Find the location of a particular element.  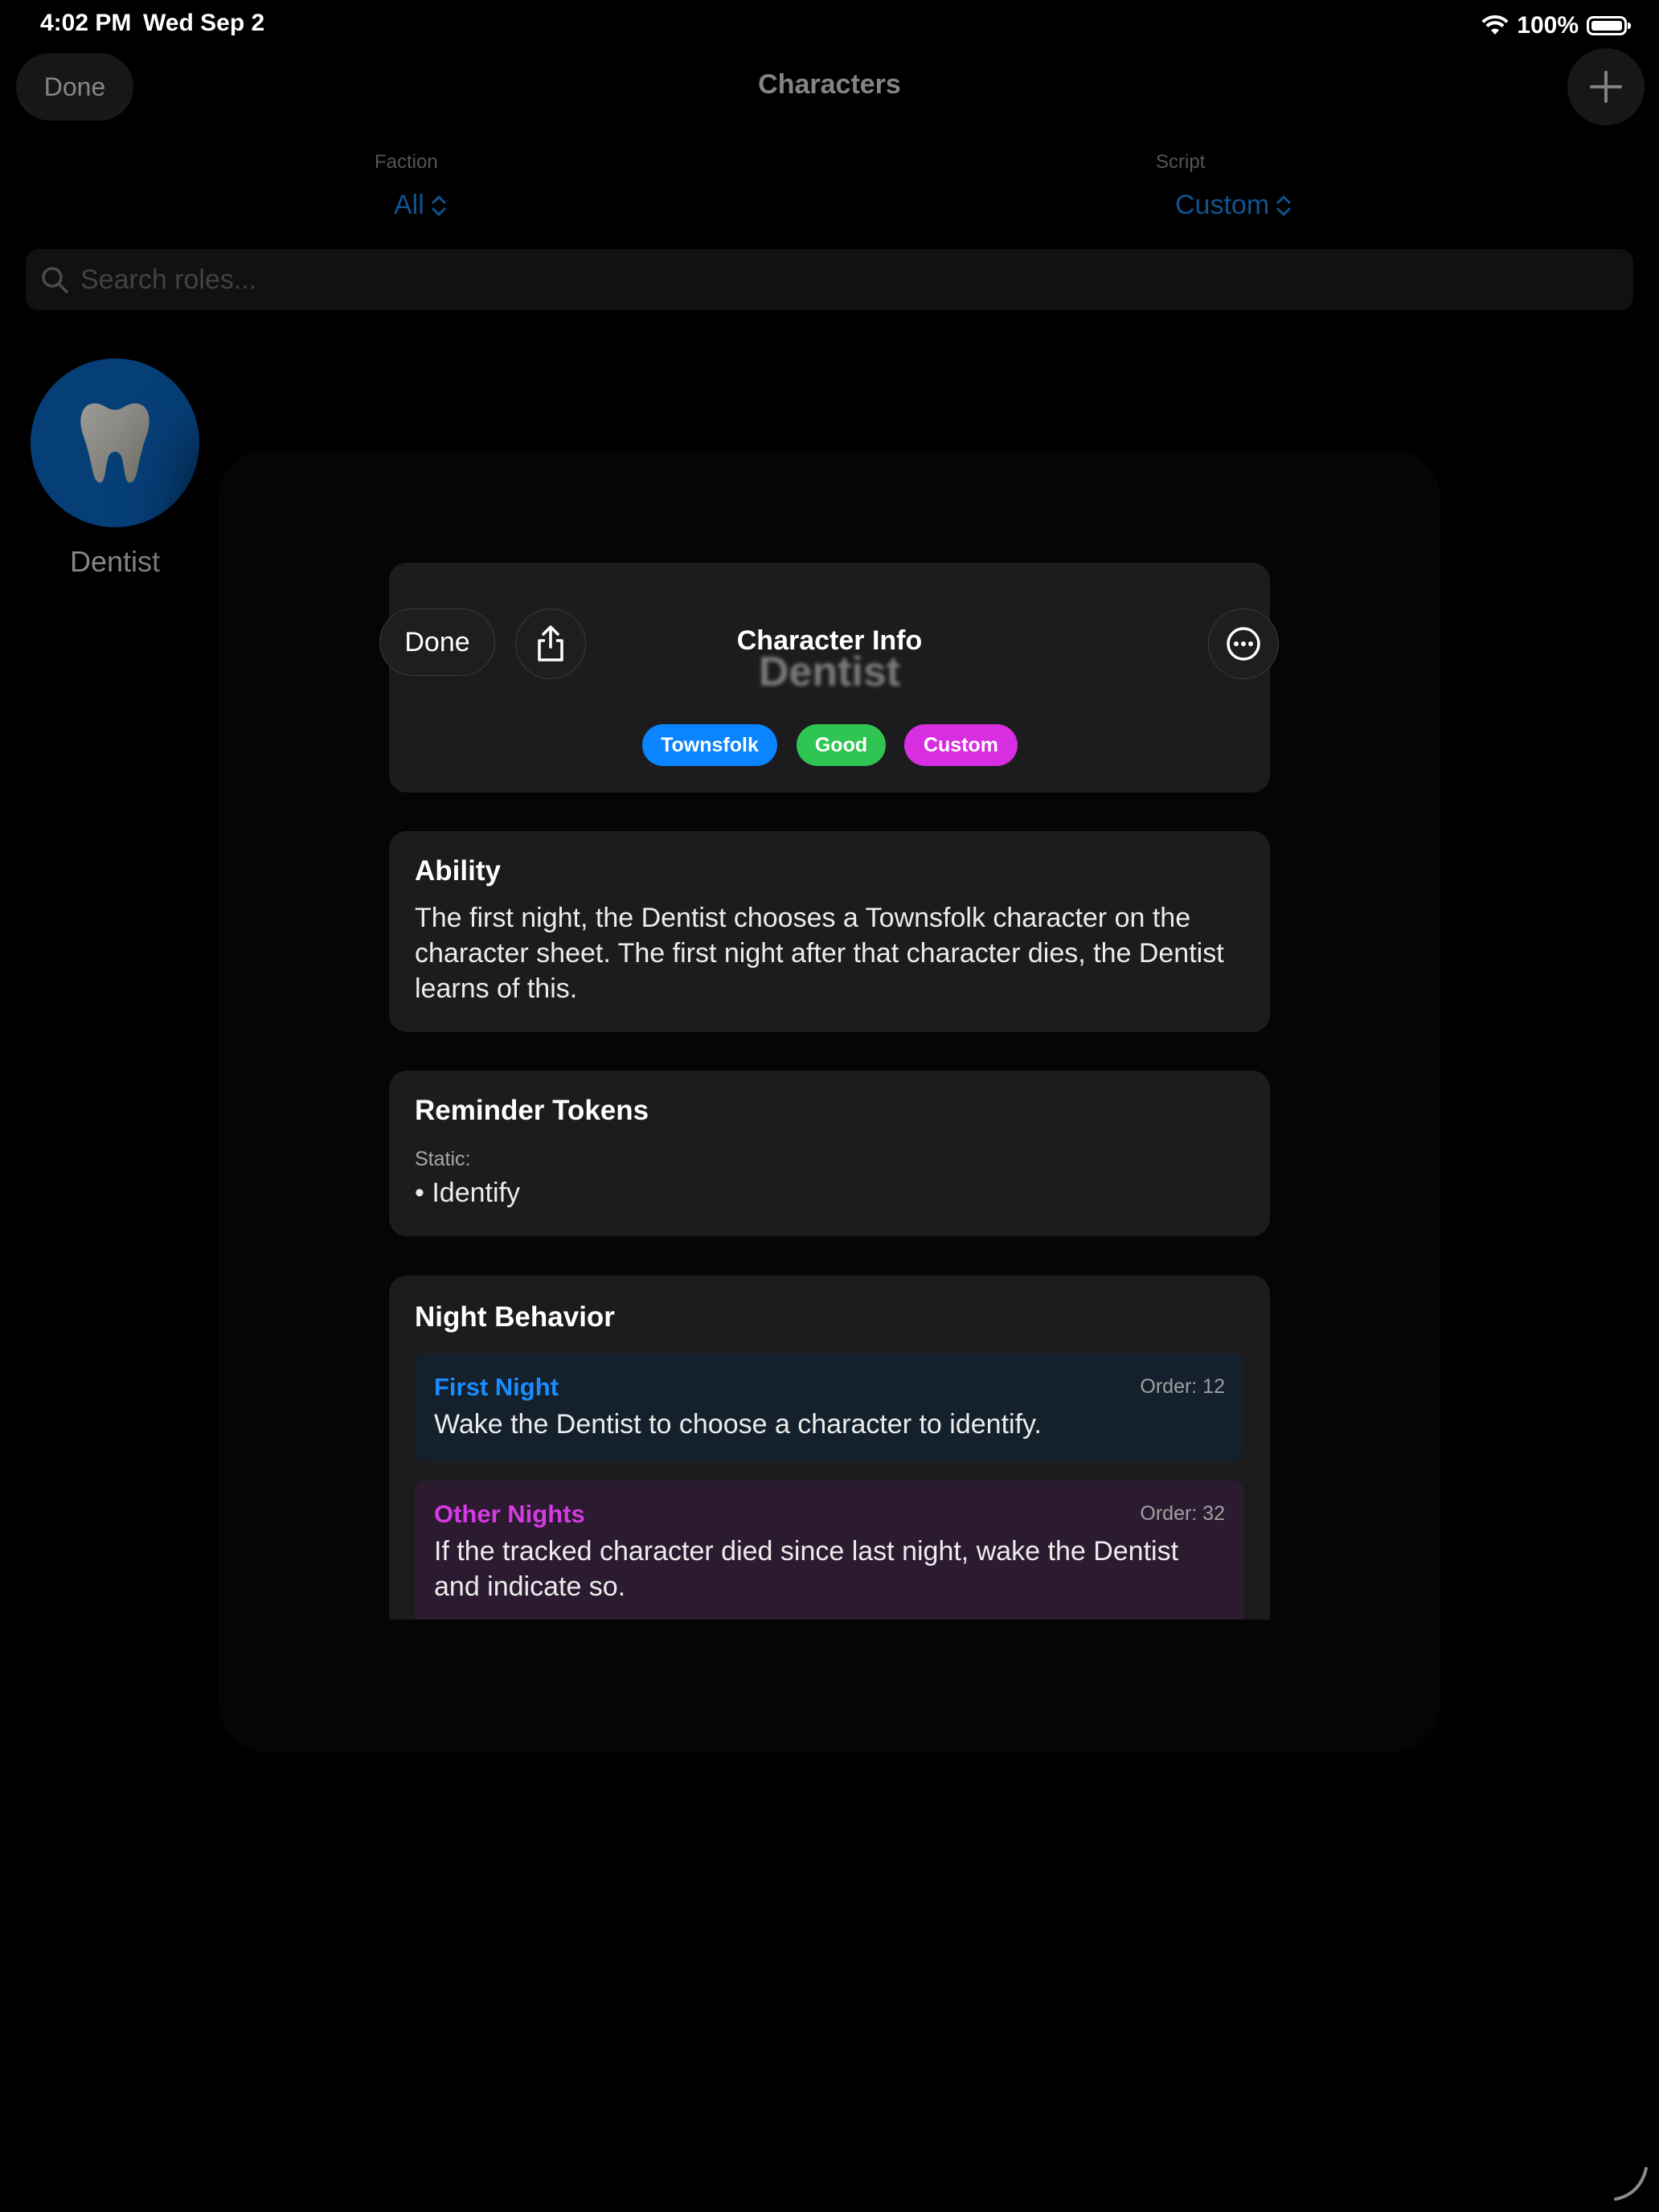

script-value: Custom is located at coordinates (1222, 205).